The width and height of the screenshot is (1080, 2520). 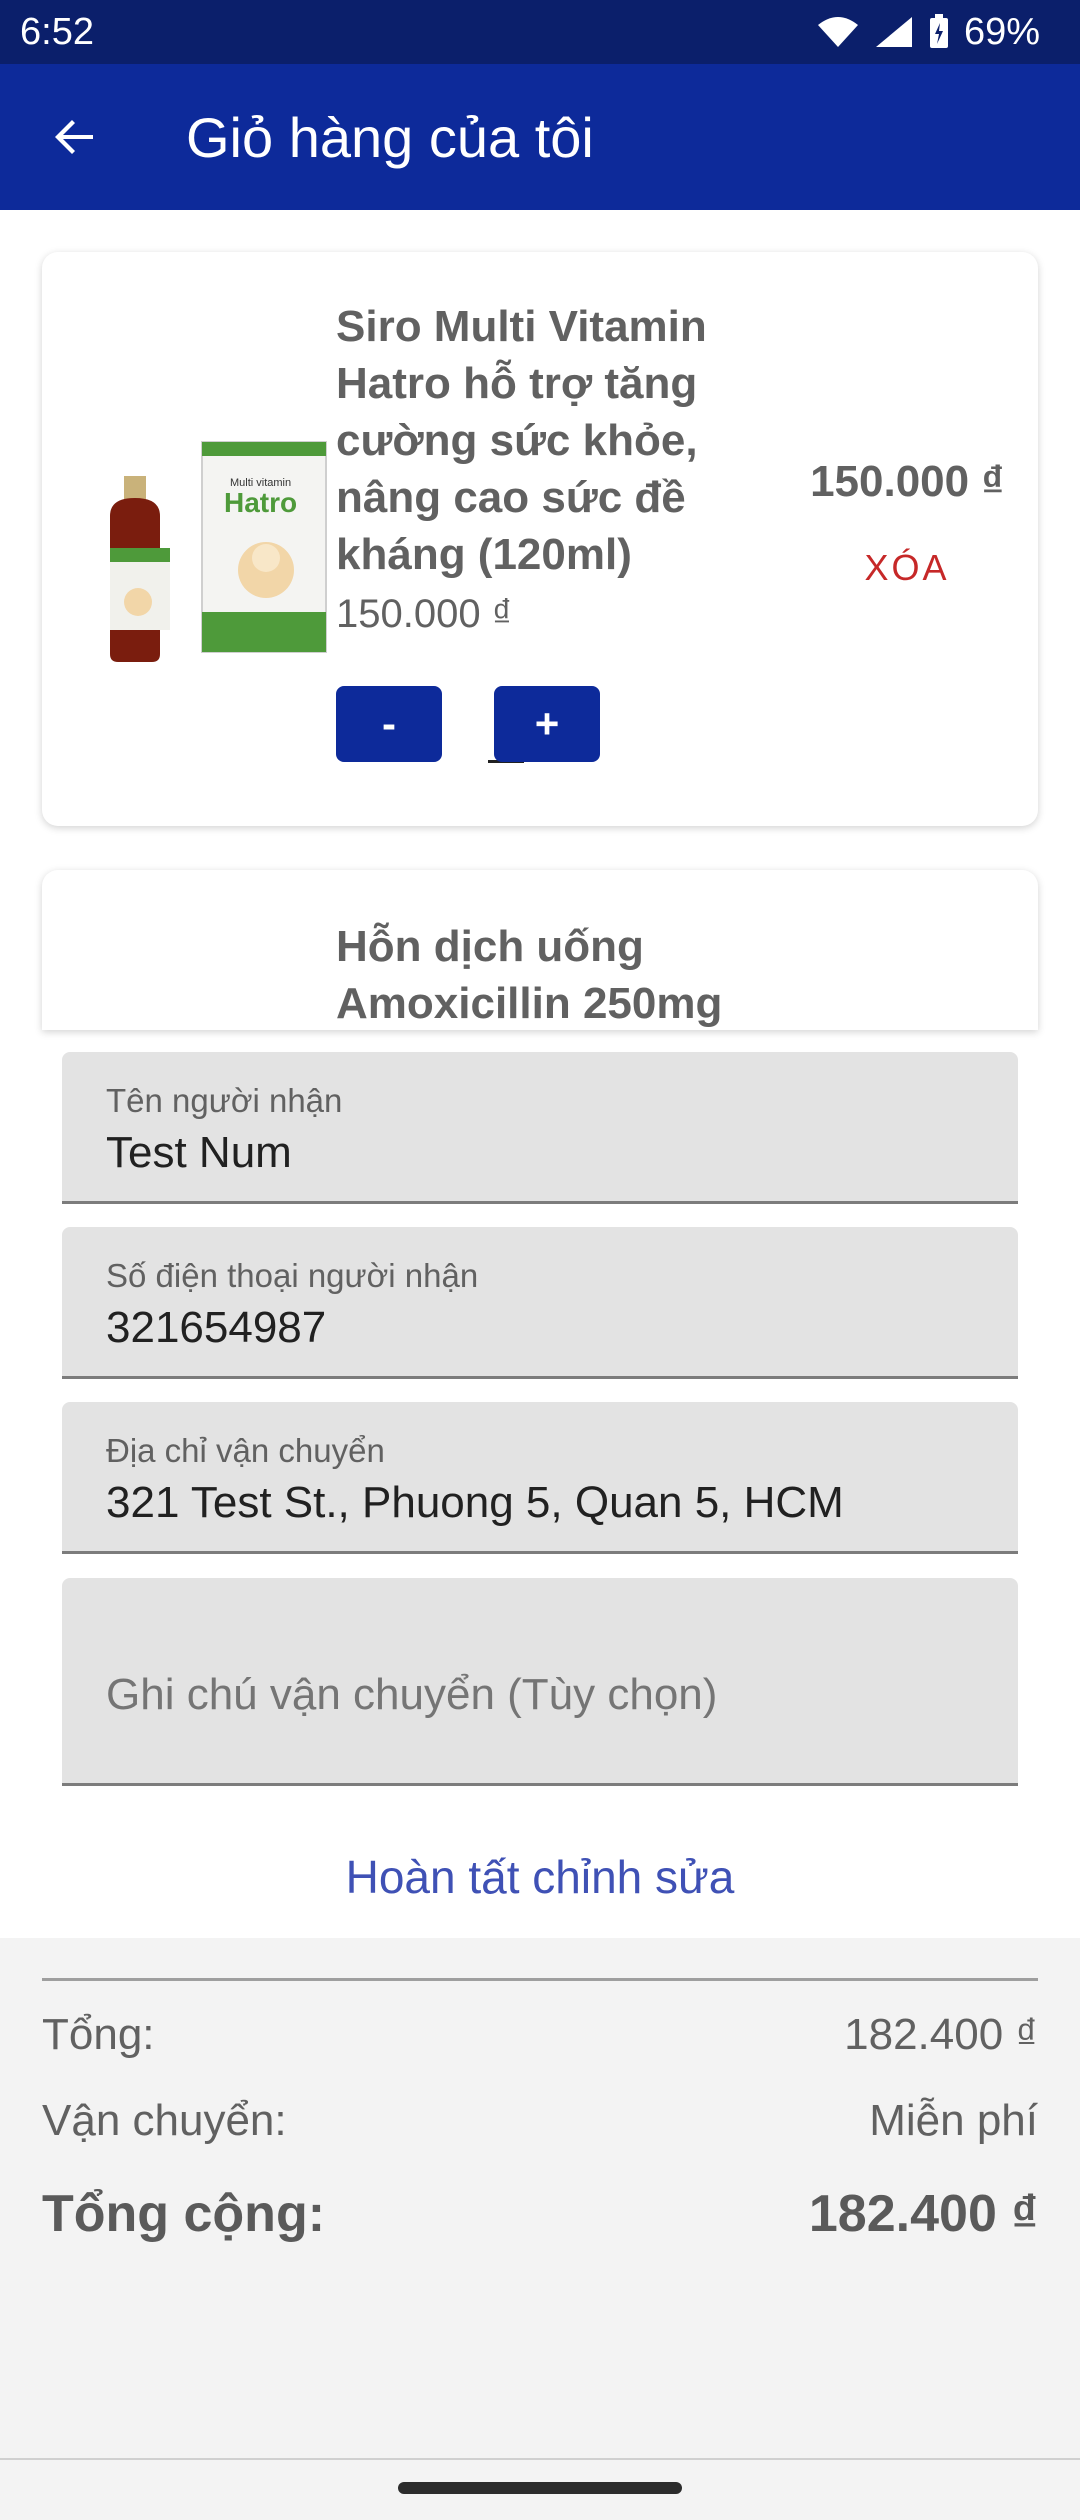 What do you see at coordinates (893, 32) in the screenshot?
I see `signal-icon` at bounding box center [893, 32].